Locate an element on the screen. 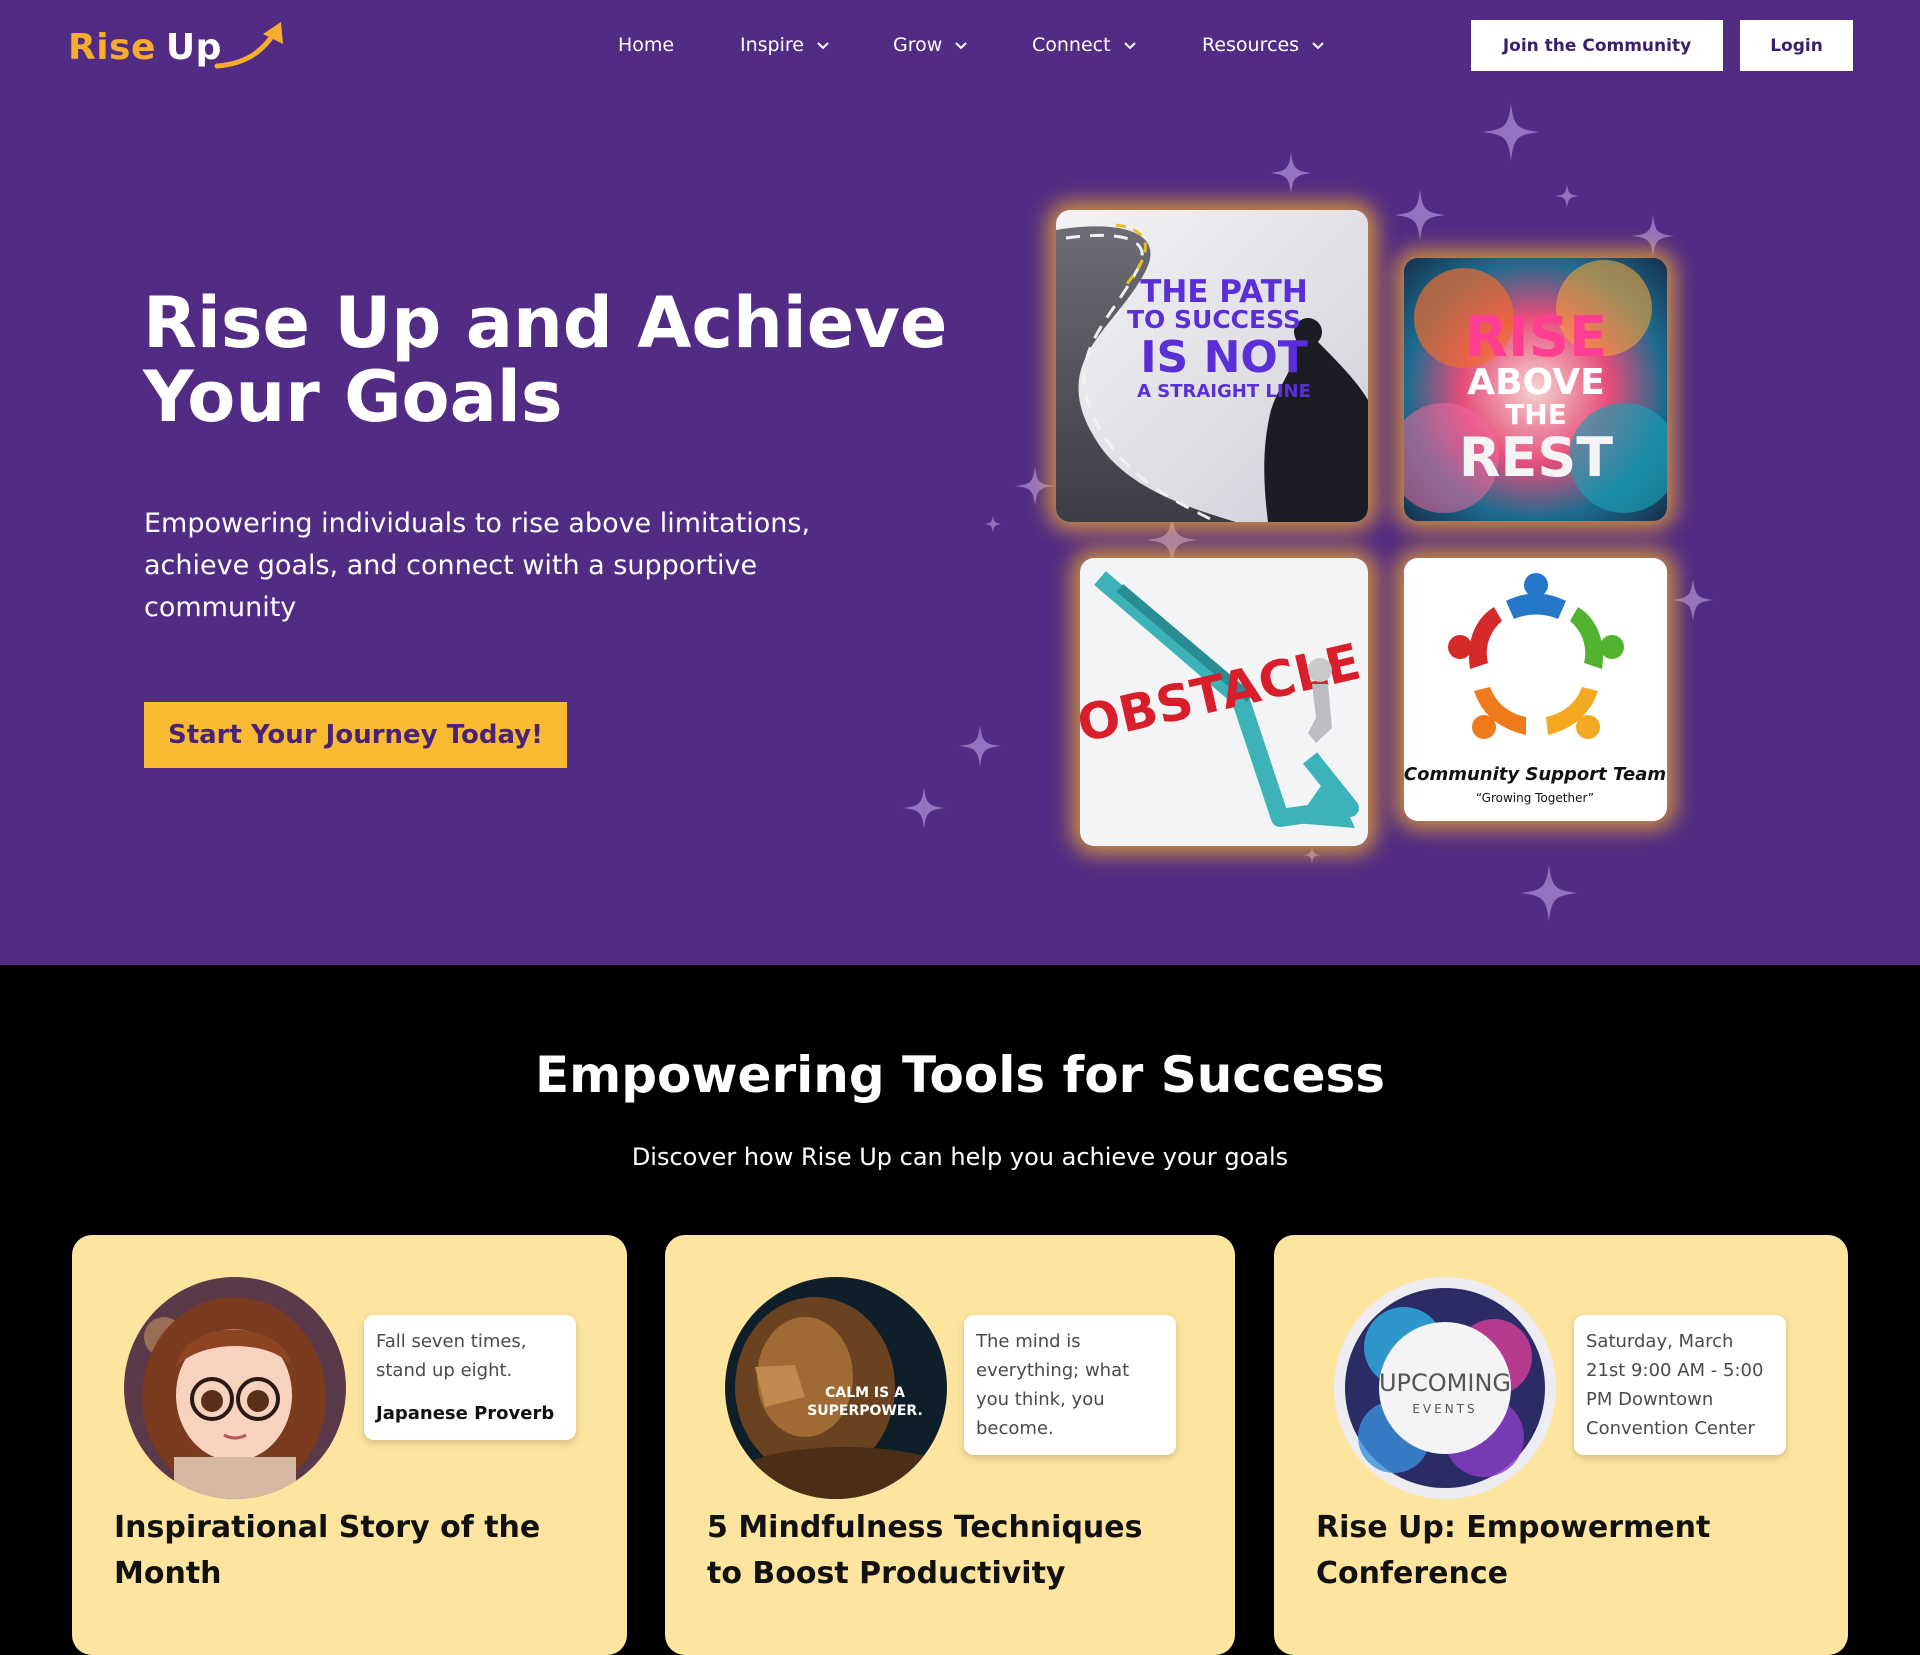 The height and width of the screenshot is (1655, 1920). rising-arrow-icon is located at coordinates (248, 45).